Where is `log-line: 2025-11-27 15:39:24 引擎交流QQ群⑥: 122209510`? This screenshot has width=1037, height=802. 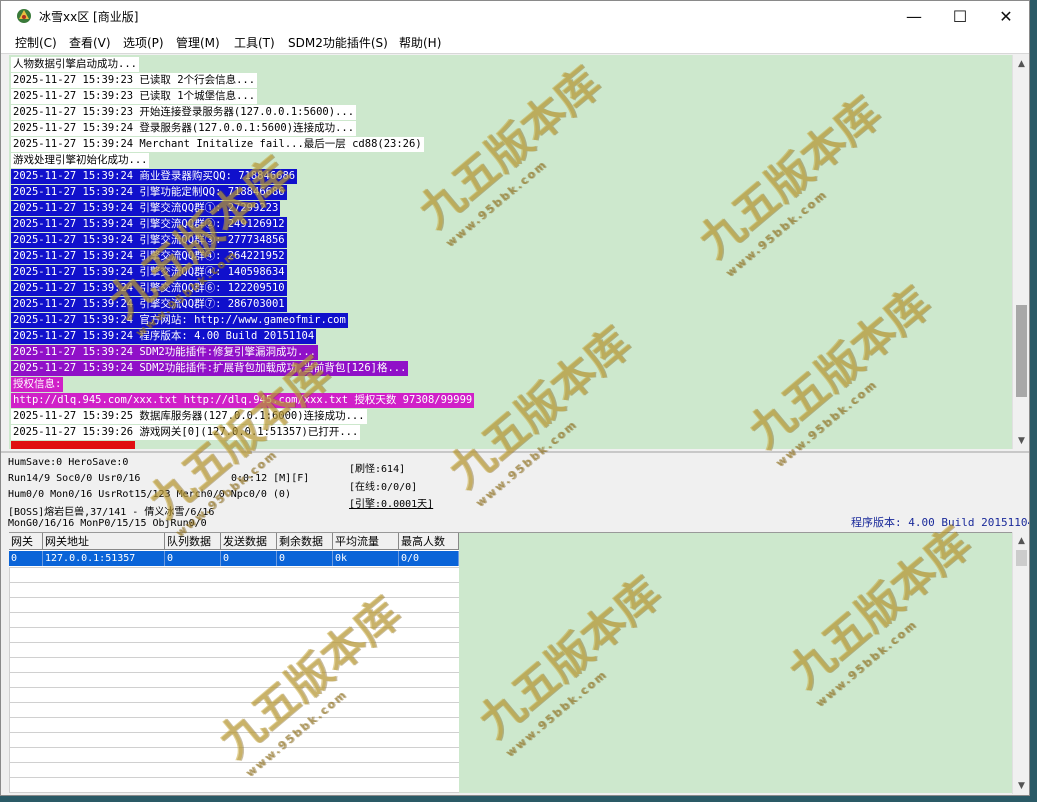 log-line: 2025-11-27 15:39:24 引擎交流QQ群⑥: 122209510 is located at coordinates (149, 288).